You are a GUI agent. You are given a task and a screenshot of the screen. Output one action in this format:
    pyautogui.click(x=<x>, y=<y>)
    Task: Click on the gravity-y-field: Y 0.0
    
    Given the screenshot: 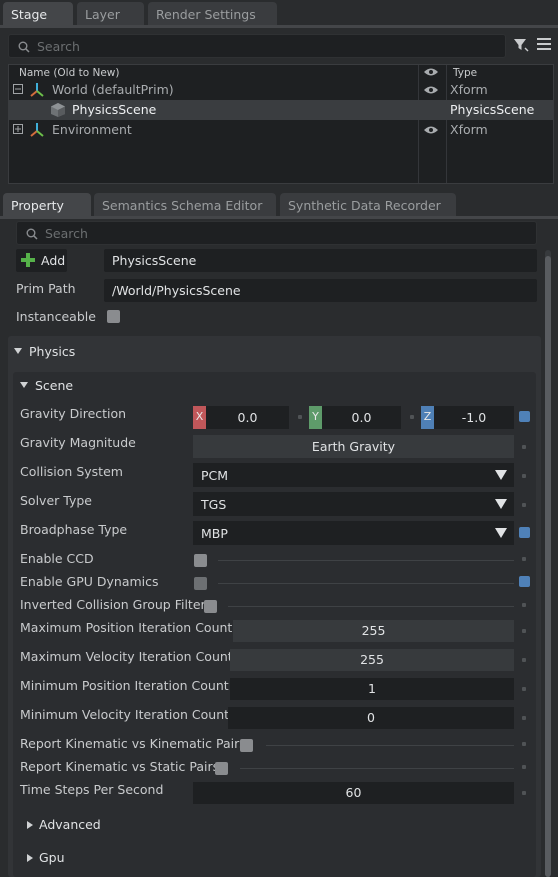 What is the action you would take?
    pyautogui.click(x=355, y=417)
    